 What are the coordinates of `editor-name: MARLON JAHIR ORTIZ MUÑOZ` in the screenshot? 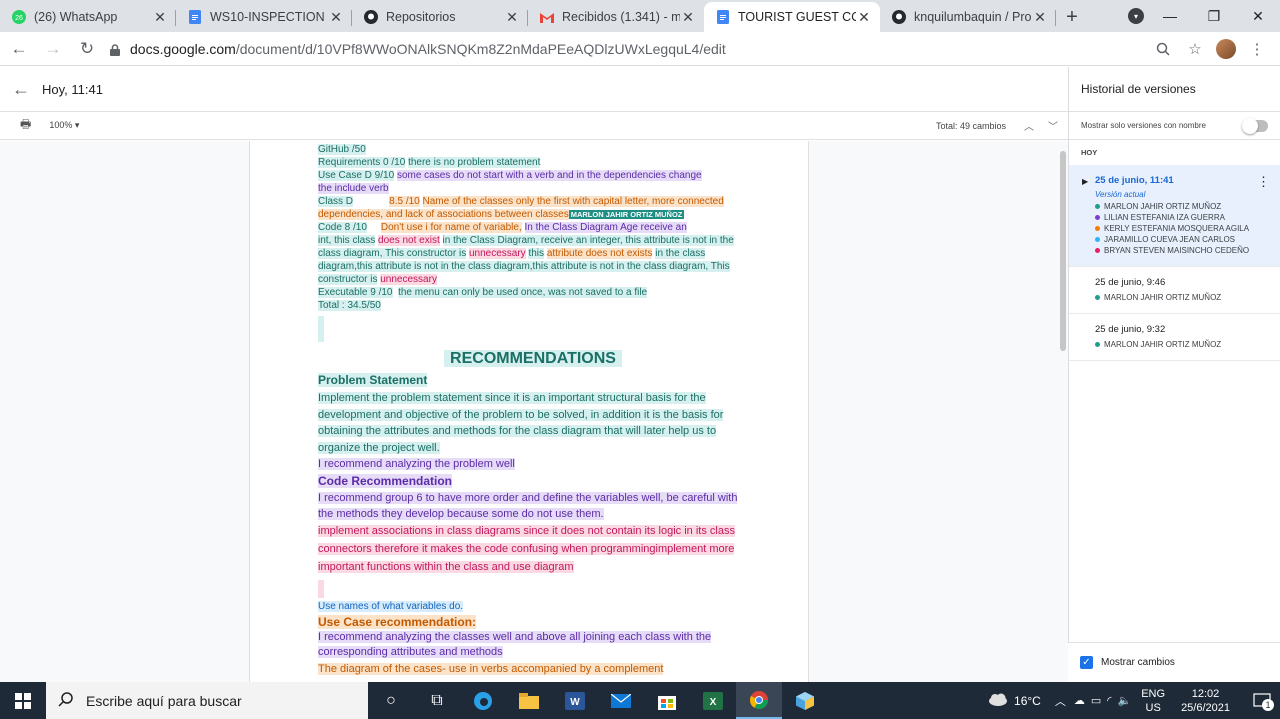 It's located at (1163, 297).